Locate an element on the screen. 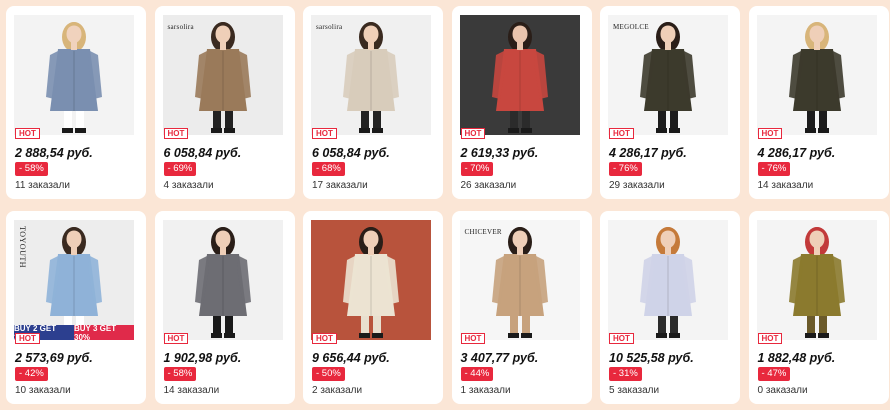 Image resolution: width=890 pixels, height=410 pixels. product-card: MEGOLCE HOT 4 286,17 руб. - 76% 29 заказали is located at coordinates (670, 102).